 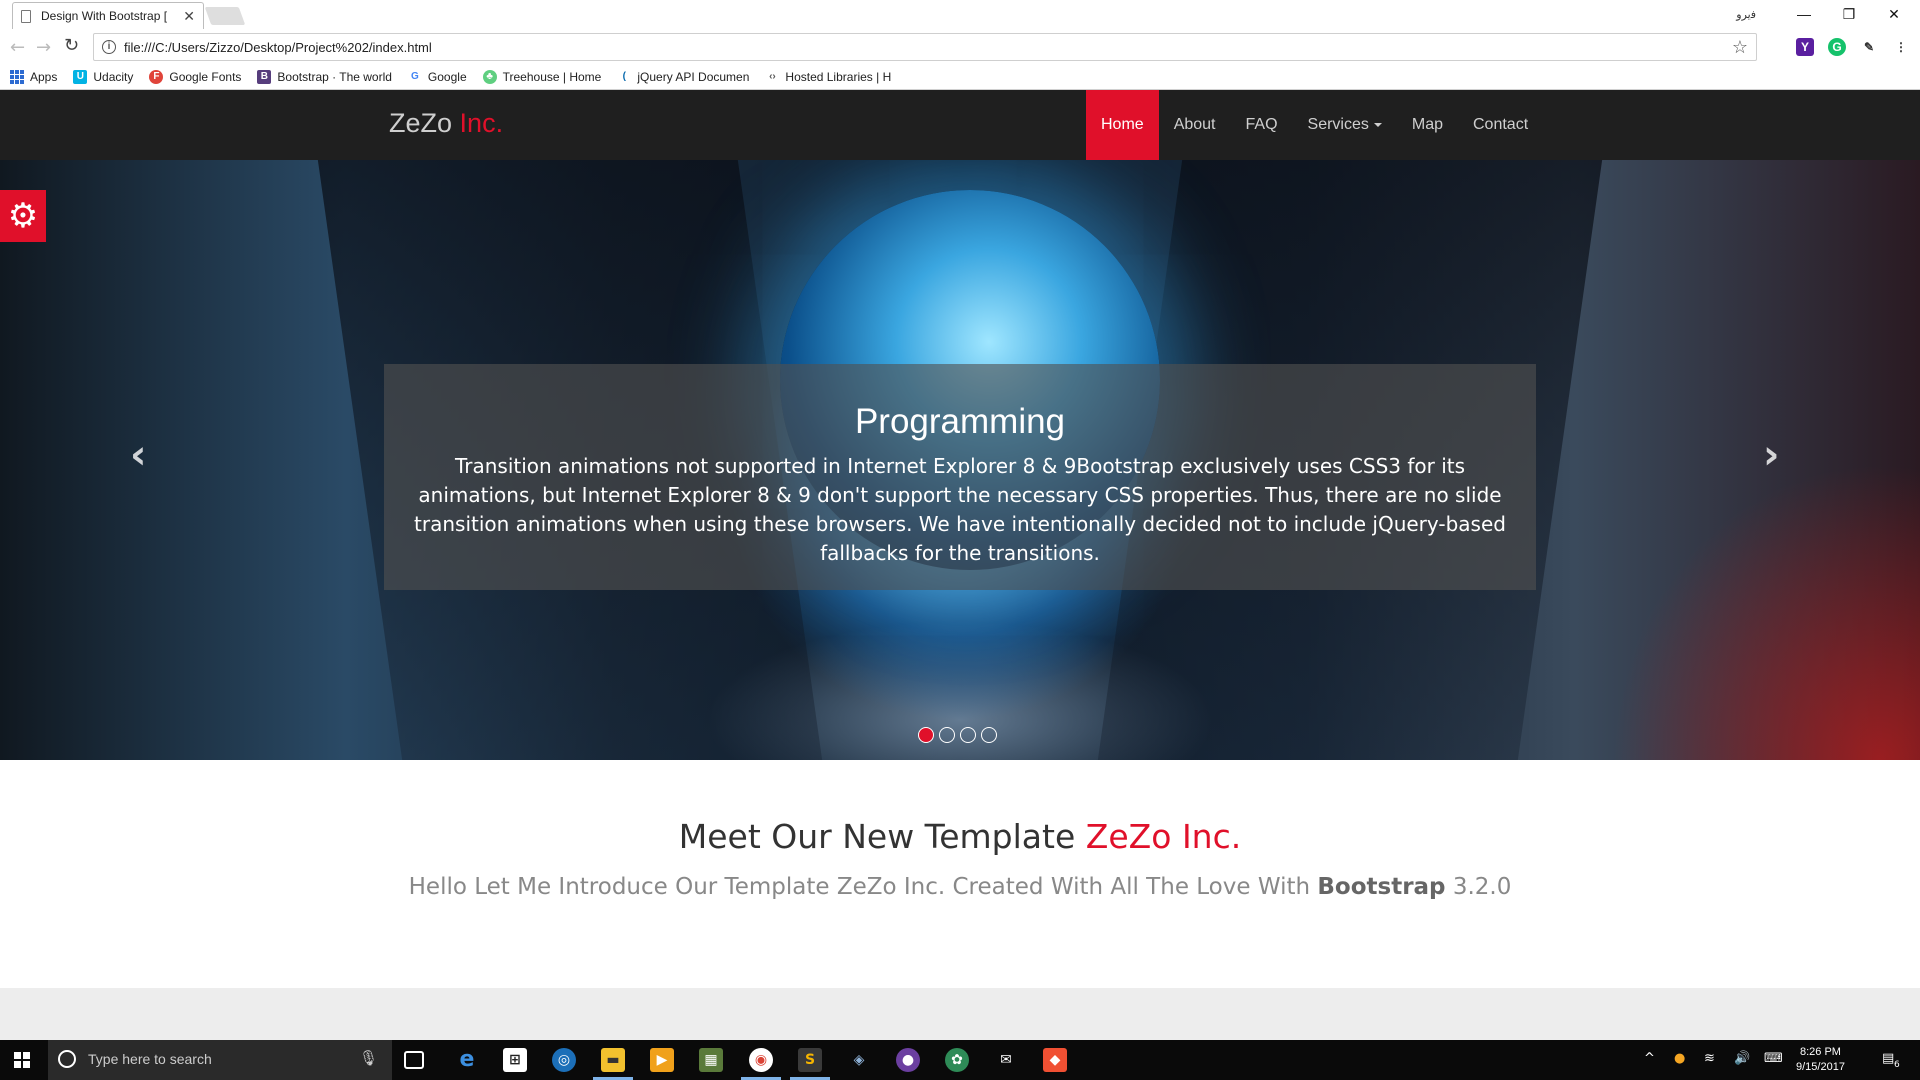 I want to click on nav-item-faq: FAQ, so click(x=1262, y=125).